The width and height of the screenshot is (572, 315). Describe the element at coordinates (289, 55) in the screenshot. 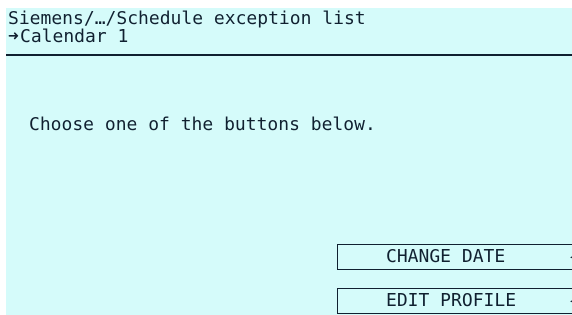

I see `header-divider` at that location.